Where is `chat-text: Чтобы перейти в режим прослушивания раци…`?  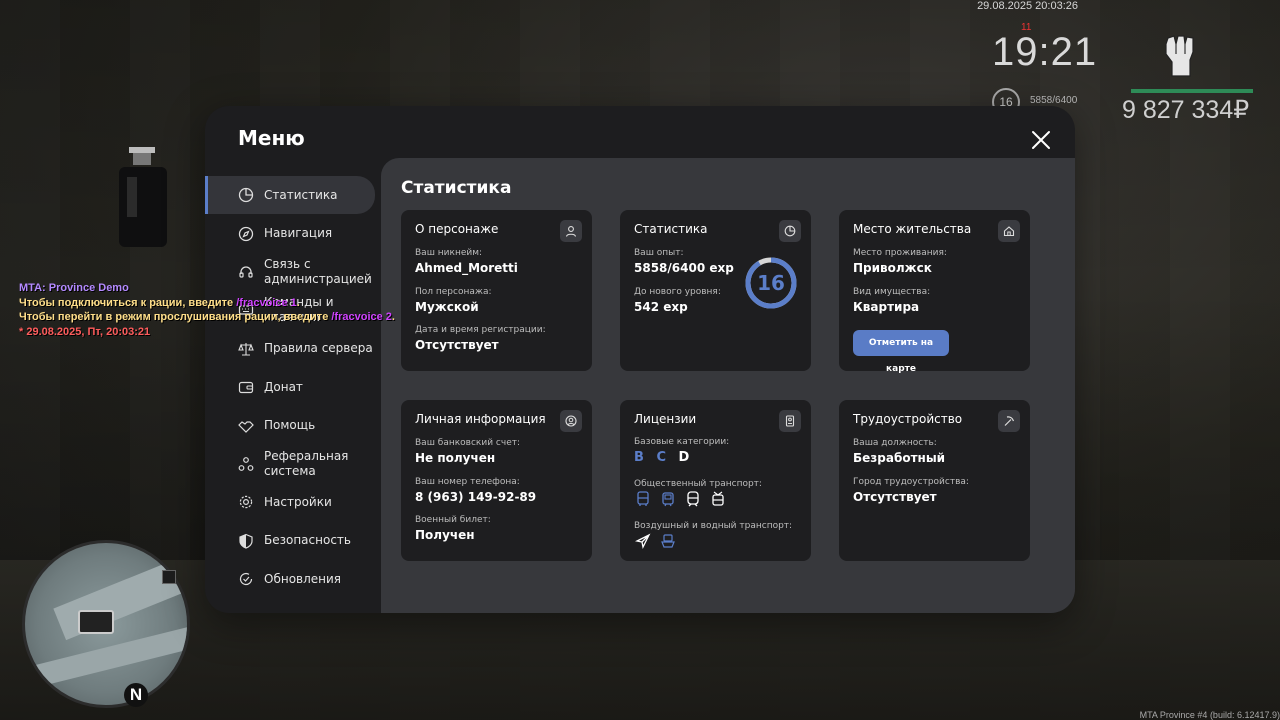
chat-text: Чтобы перейти в режим прослушивания раци… is located at coordinates (175, 317).